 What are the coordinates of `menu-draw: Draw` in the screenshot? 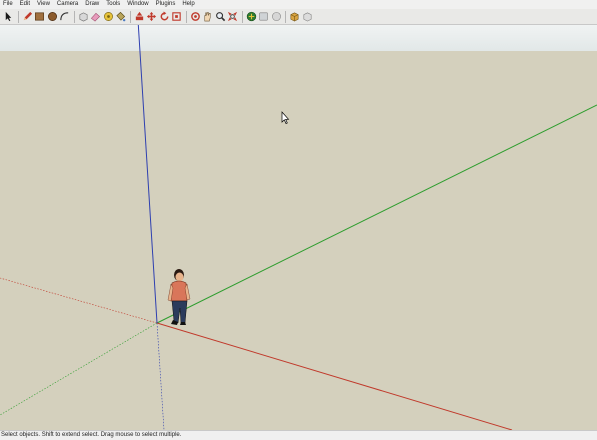 It's located at (92, 4).